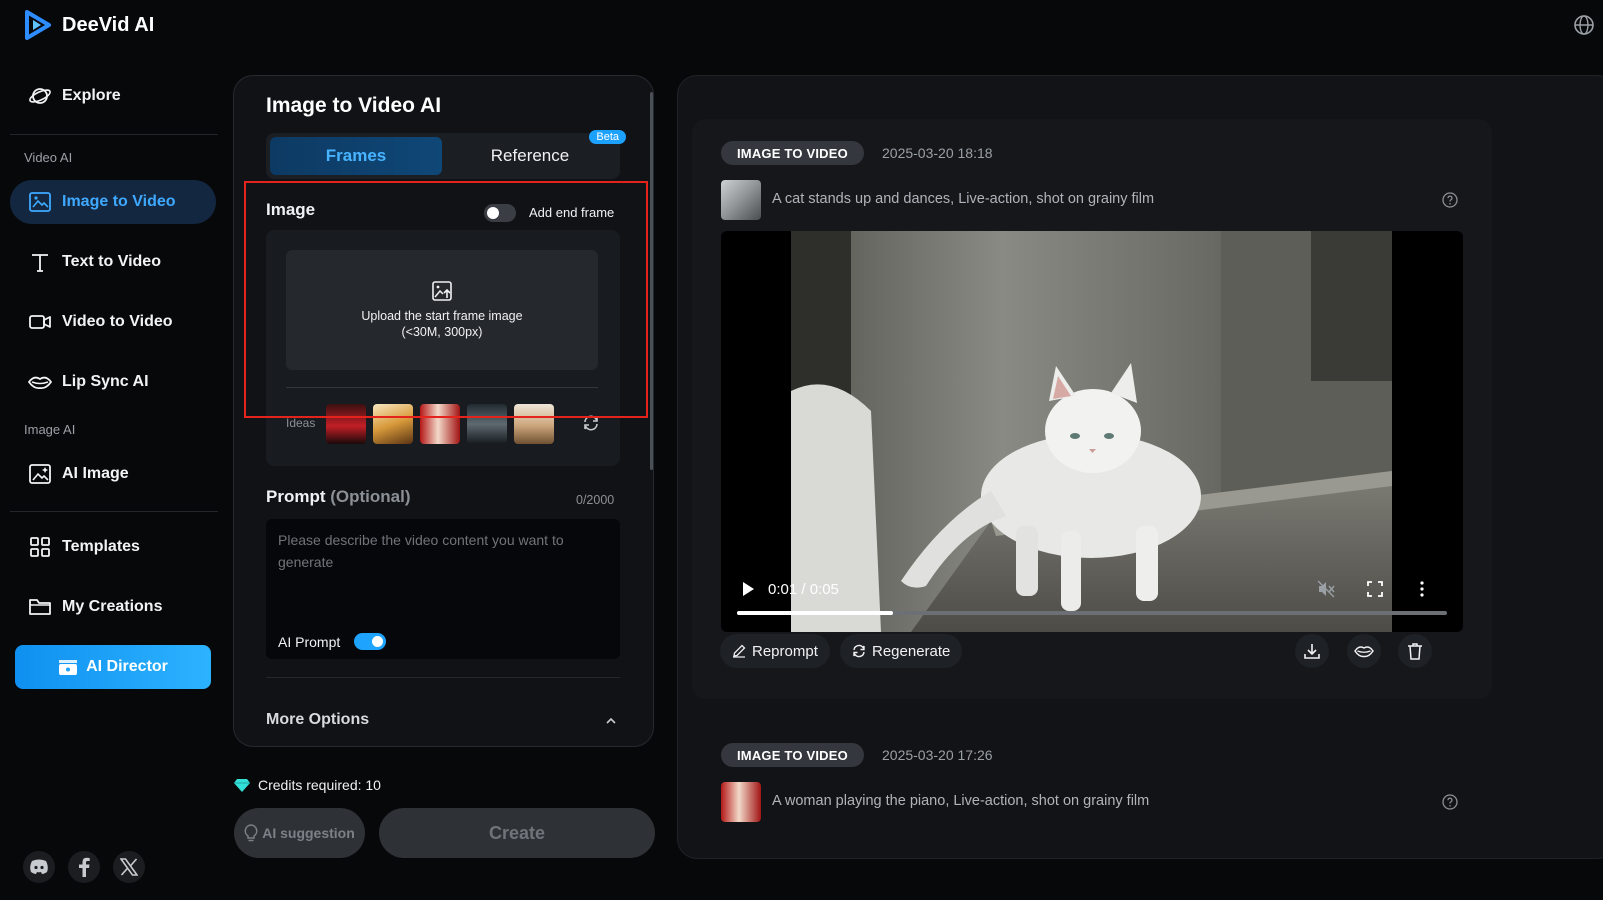 The image size is (1603, 900). Describe the element at coordinates (1092, 613) in the screenshot. I see `video-progress-bar` at that location.